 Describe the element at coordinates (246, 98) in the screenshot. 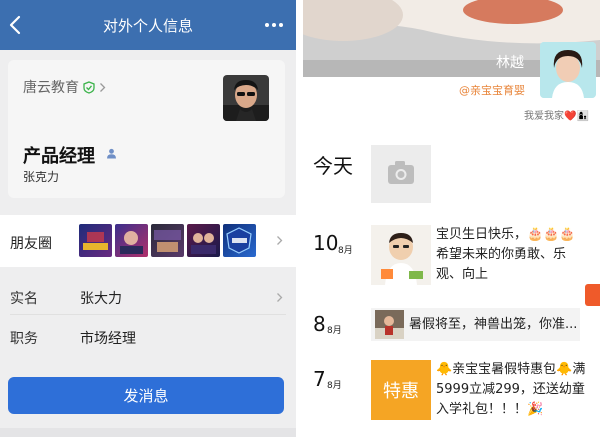

I see `avatar` at that location.